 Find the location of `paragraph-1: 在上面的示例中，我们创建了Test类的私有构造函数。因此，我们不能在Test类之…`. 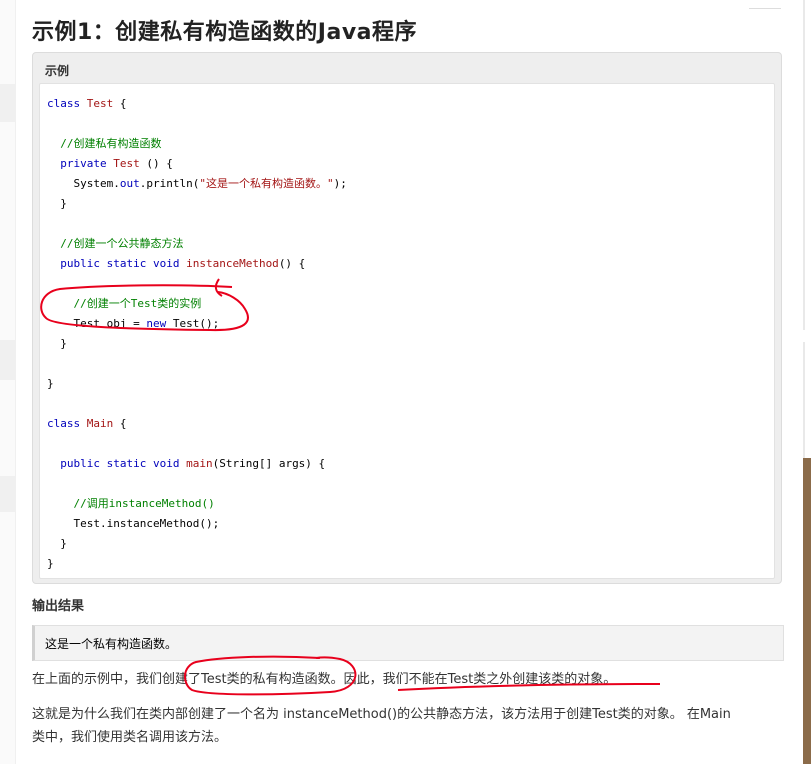

paragraph-1: 在上面的示例中，我们创建了Test类的私有构造函数。因此，我们不能在Test类之… is located at coordinates (324, 679).